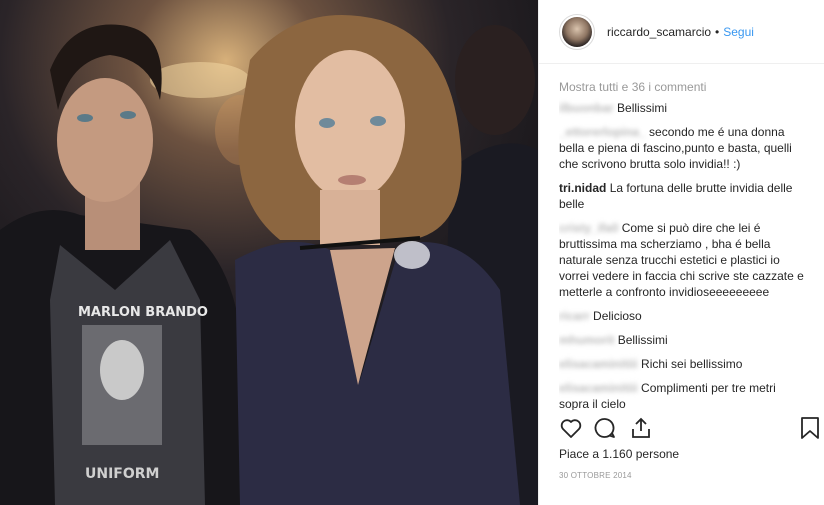 The height and width of the screenshot is (505, 824). Describe the element at coordinates (810, 428) in the screenshot. I see `bookmark-icon` at that location.